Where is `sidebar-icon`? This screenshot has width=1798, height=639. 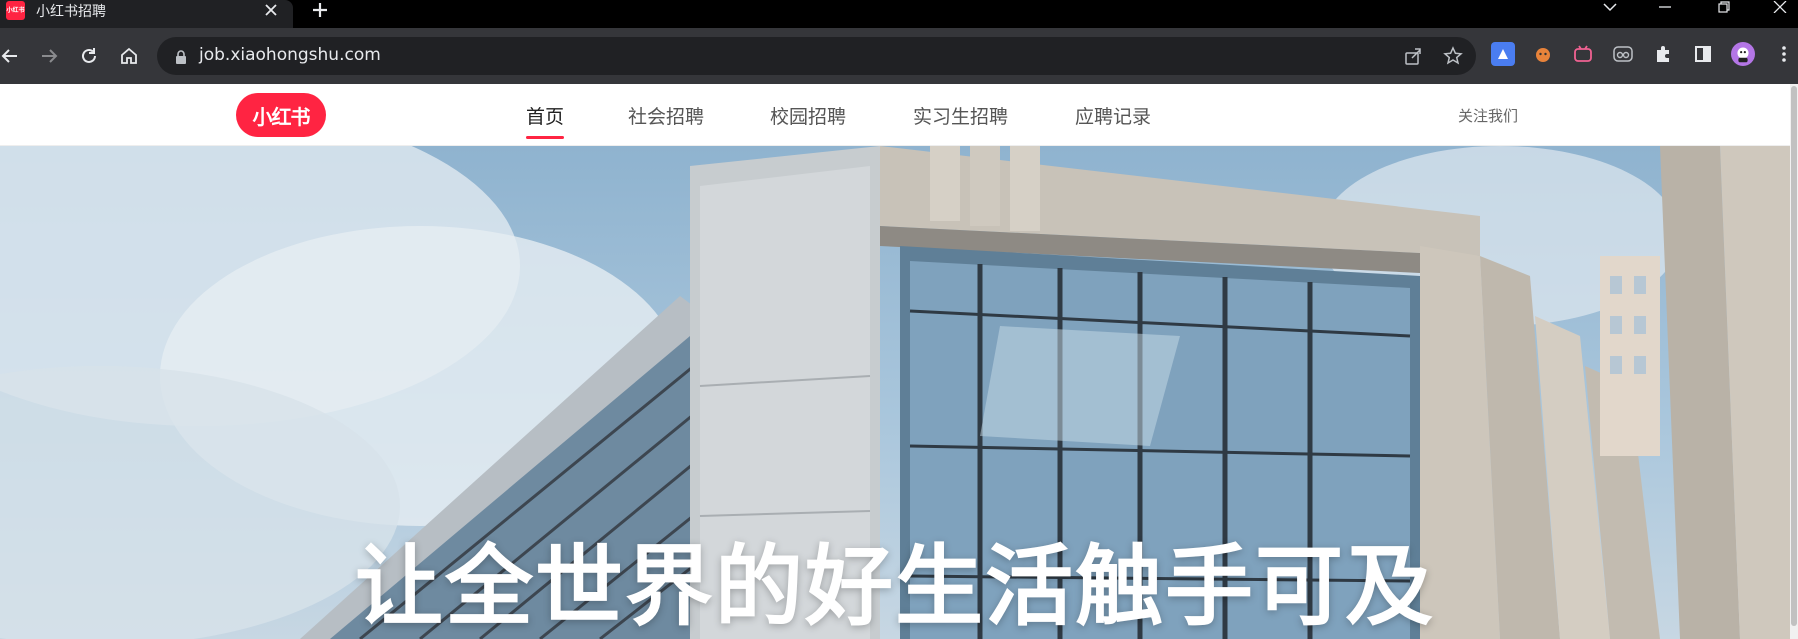 sidebar-icon is located at coordinates (1703, 54).